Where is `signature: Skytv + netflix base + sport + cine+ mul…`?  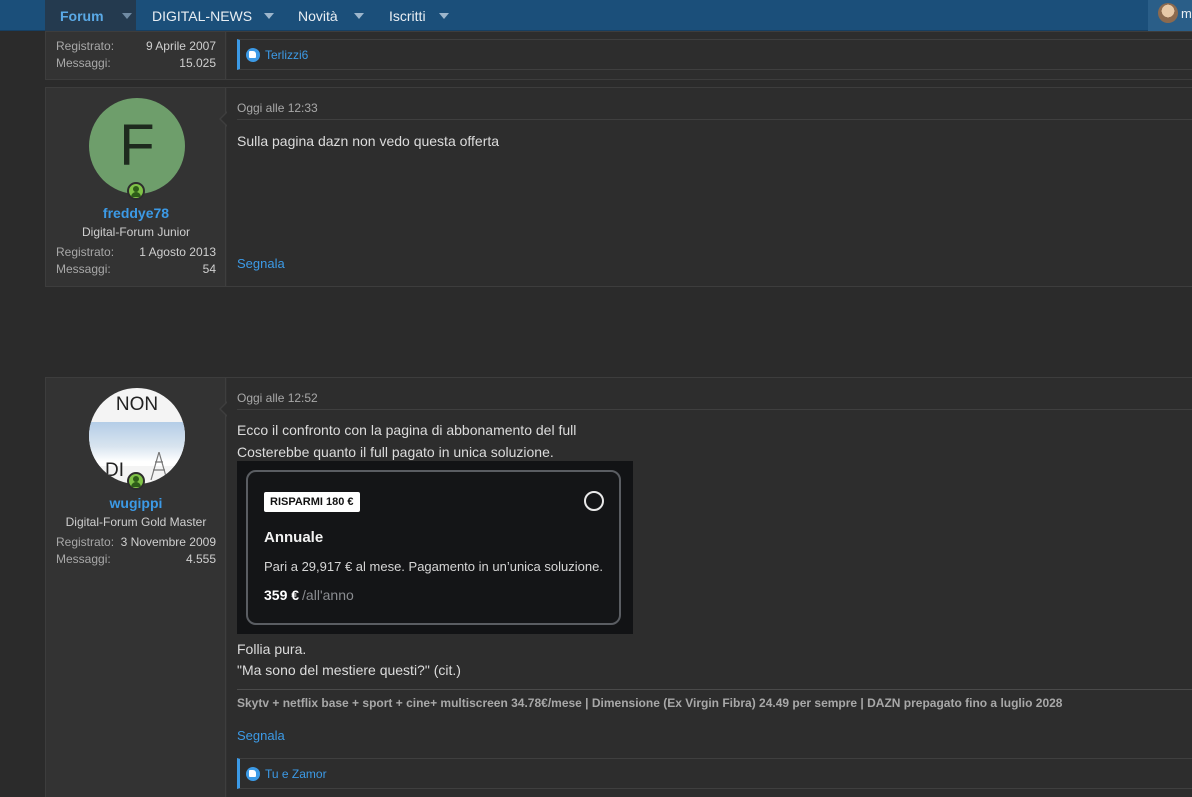
signature: Skytv + netflix base + sport + cine+ mul… is located at coordinates (650, 703).